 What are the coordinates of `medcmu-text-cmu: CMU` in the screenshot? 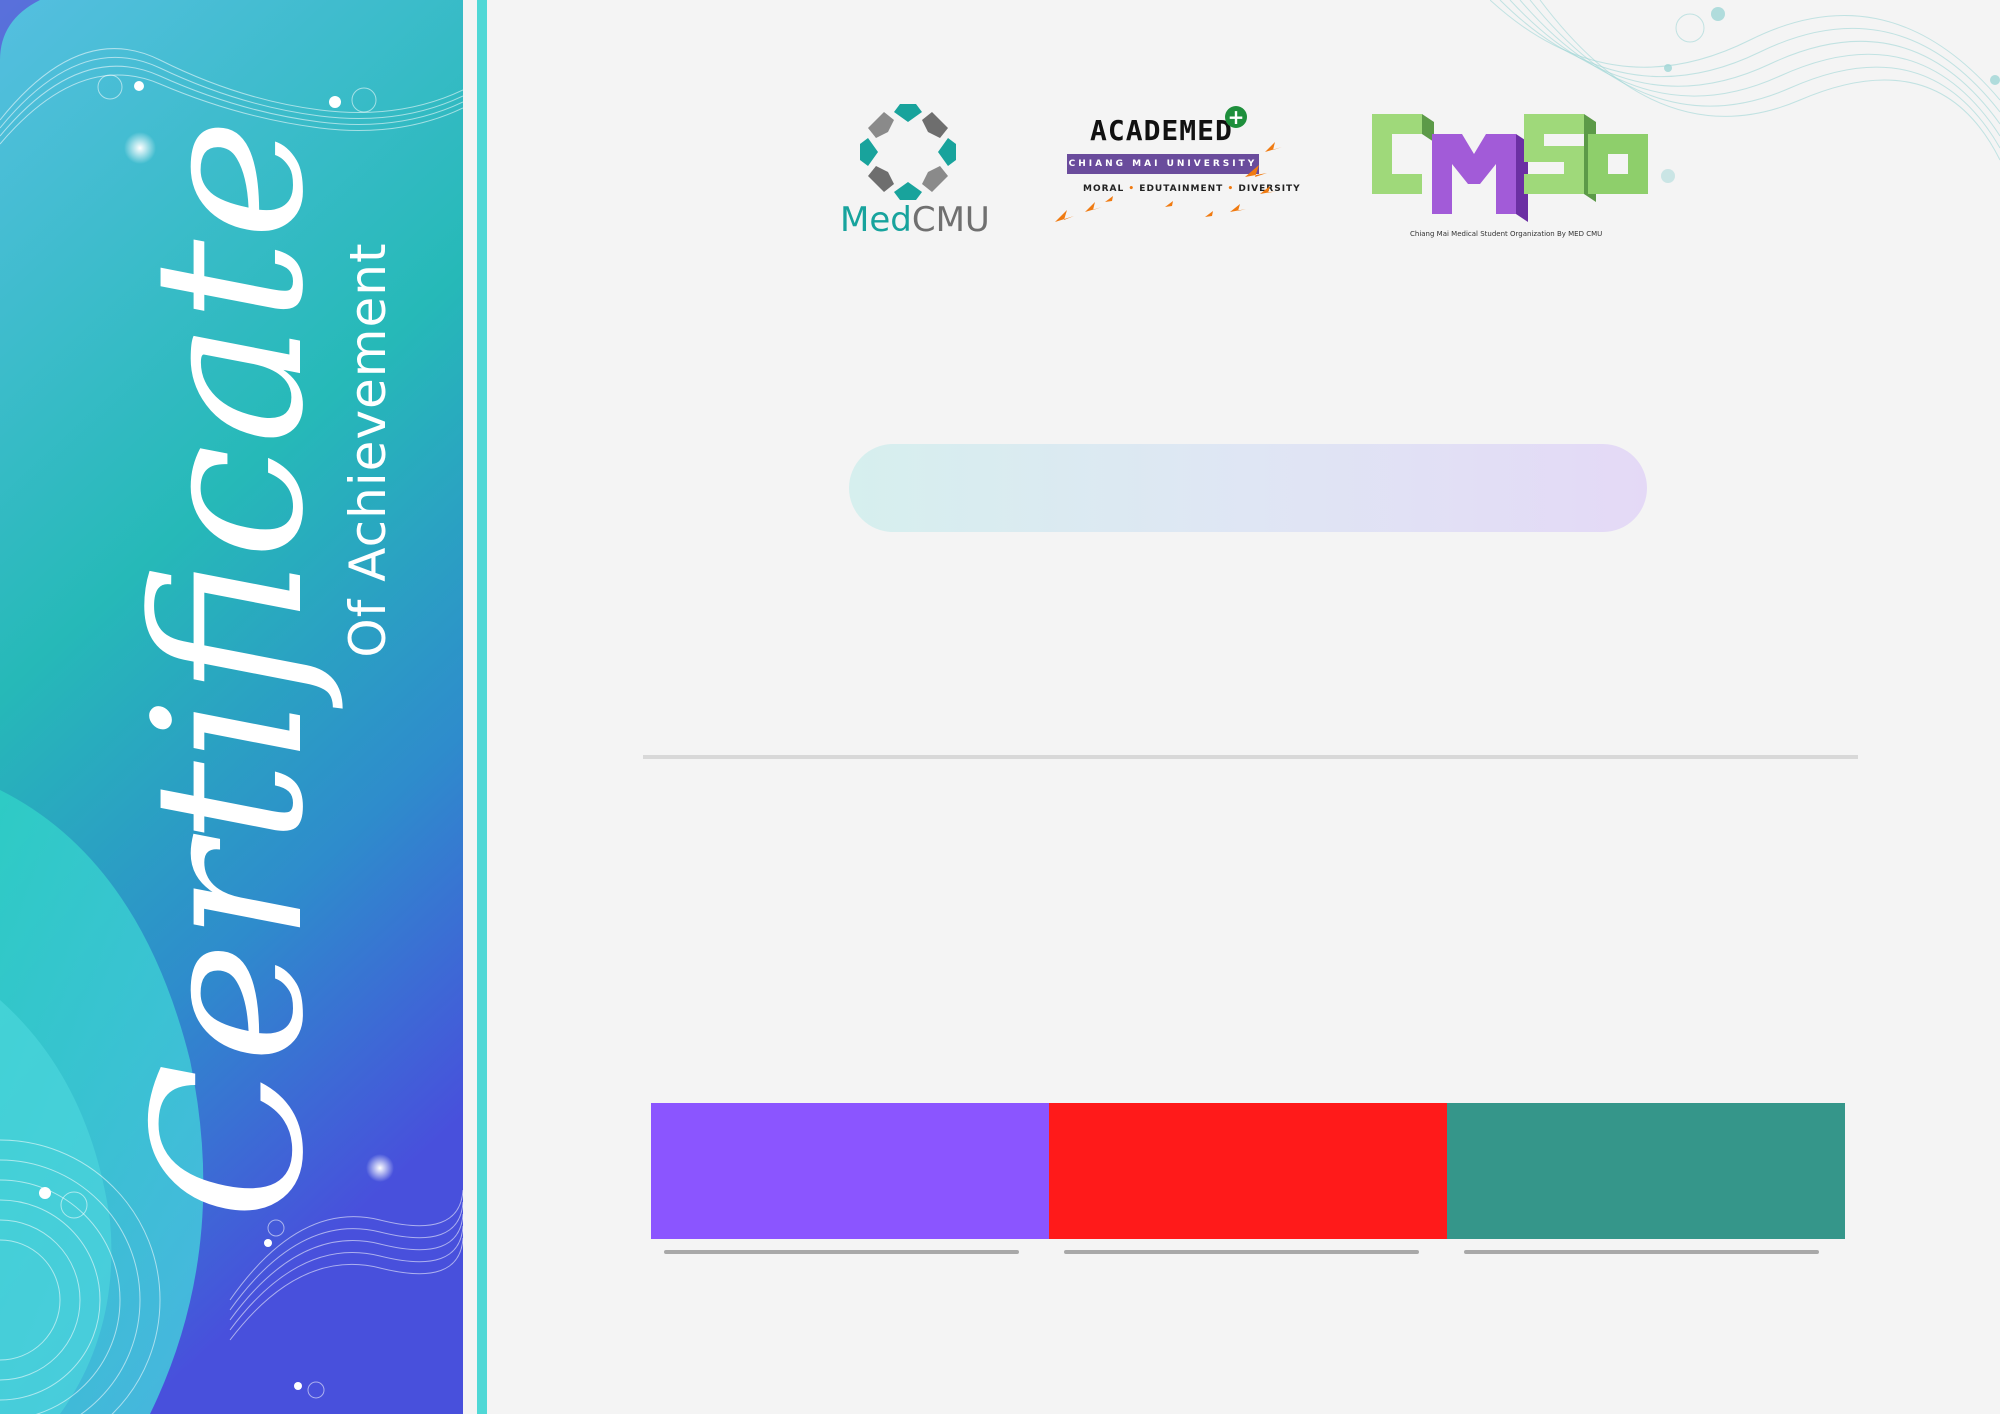 It's located at (950, 220).